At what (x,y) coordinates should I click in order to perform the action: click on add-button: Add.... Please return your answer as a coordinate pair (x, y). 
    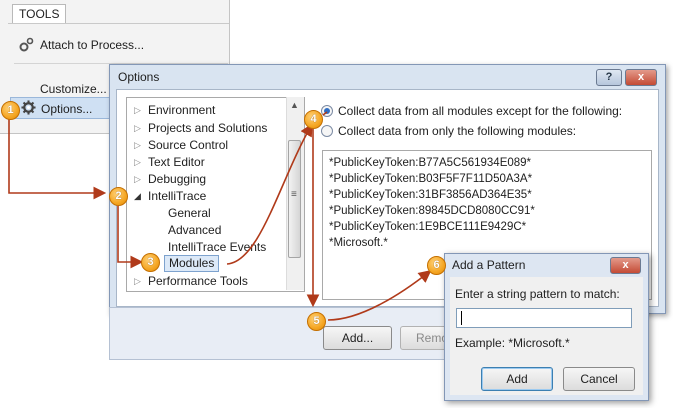
    Looking at the image, I should click on (357, 338).